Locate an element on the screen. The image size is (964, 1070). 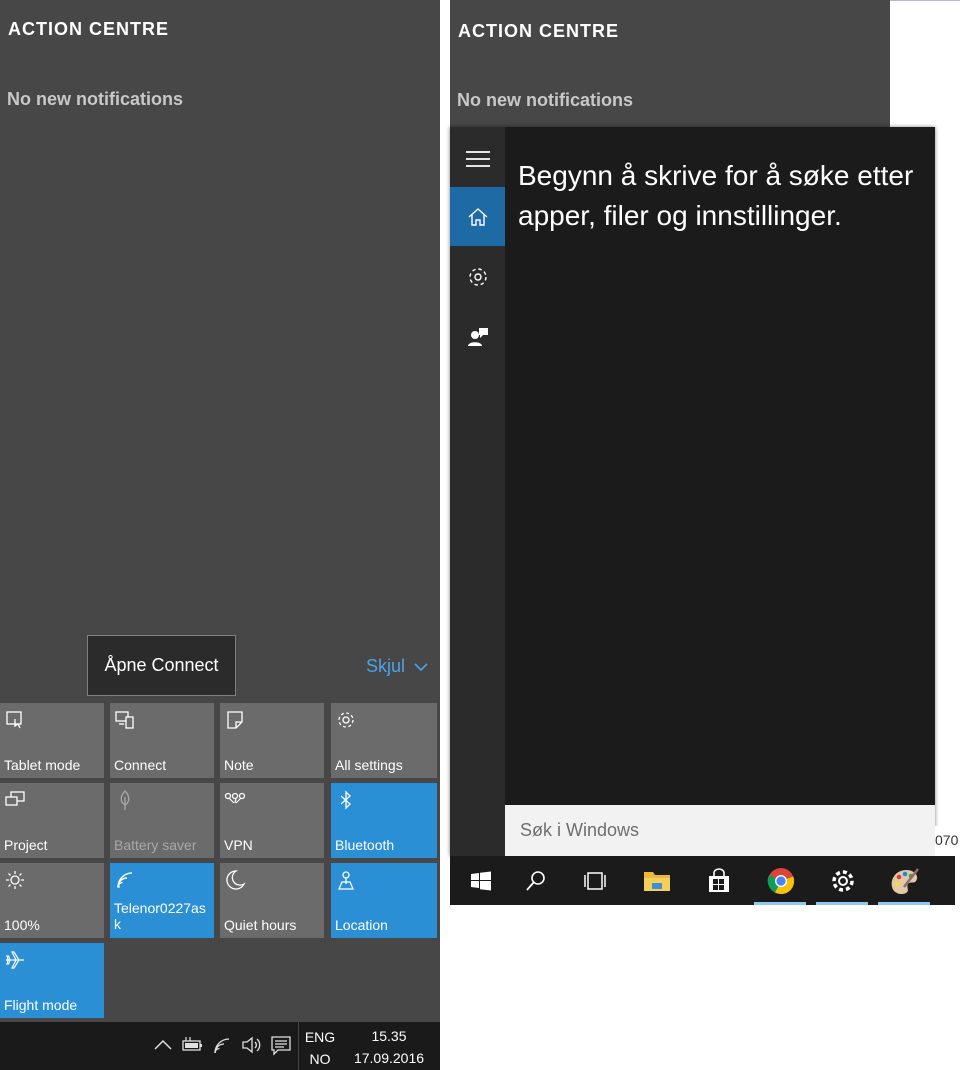
project-icon is located at coordinates (15, 800).